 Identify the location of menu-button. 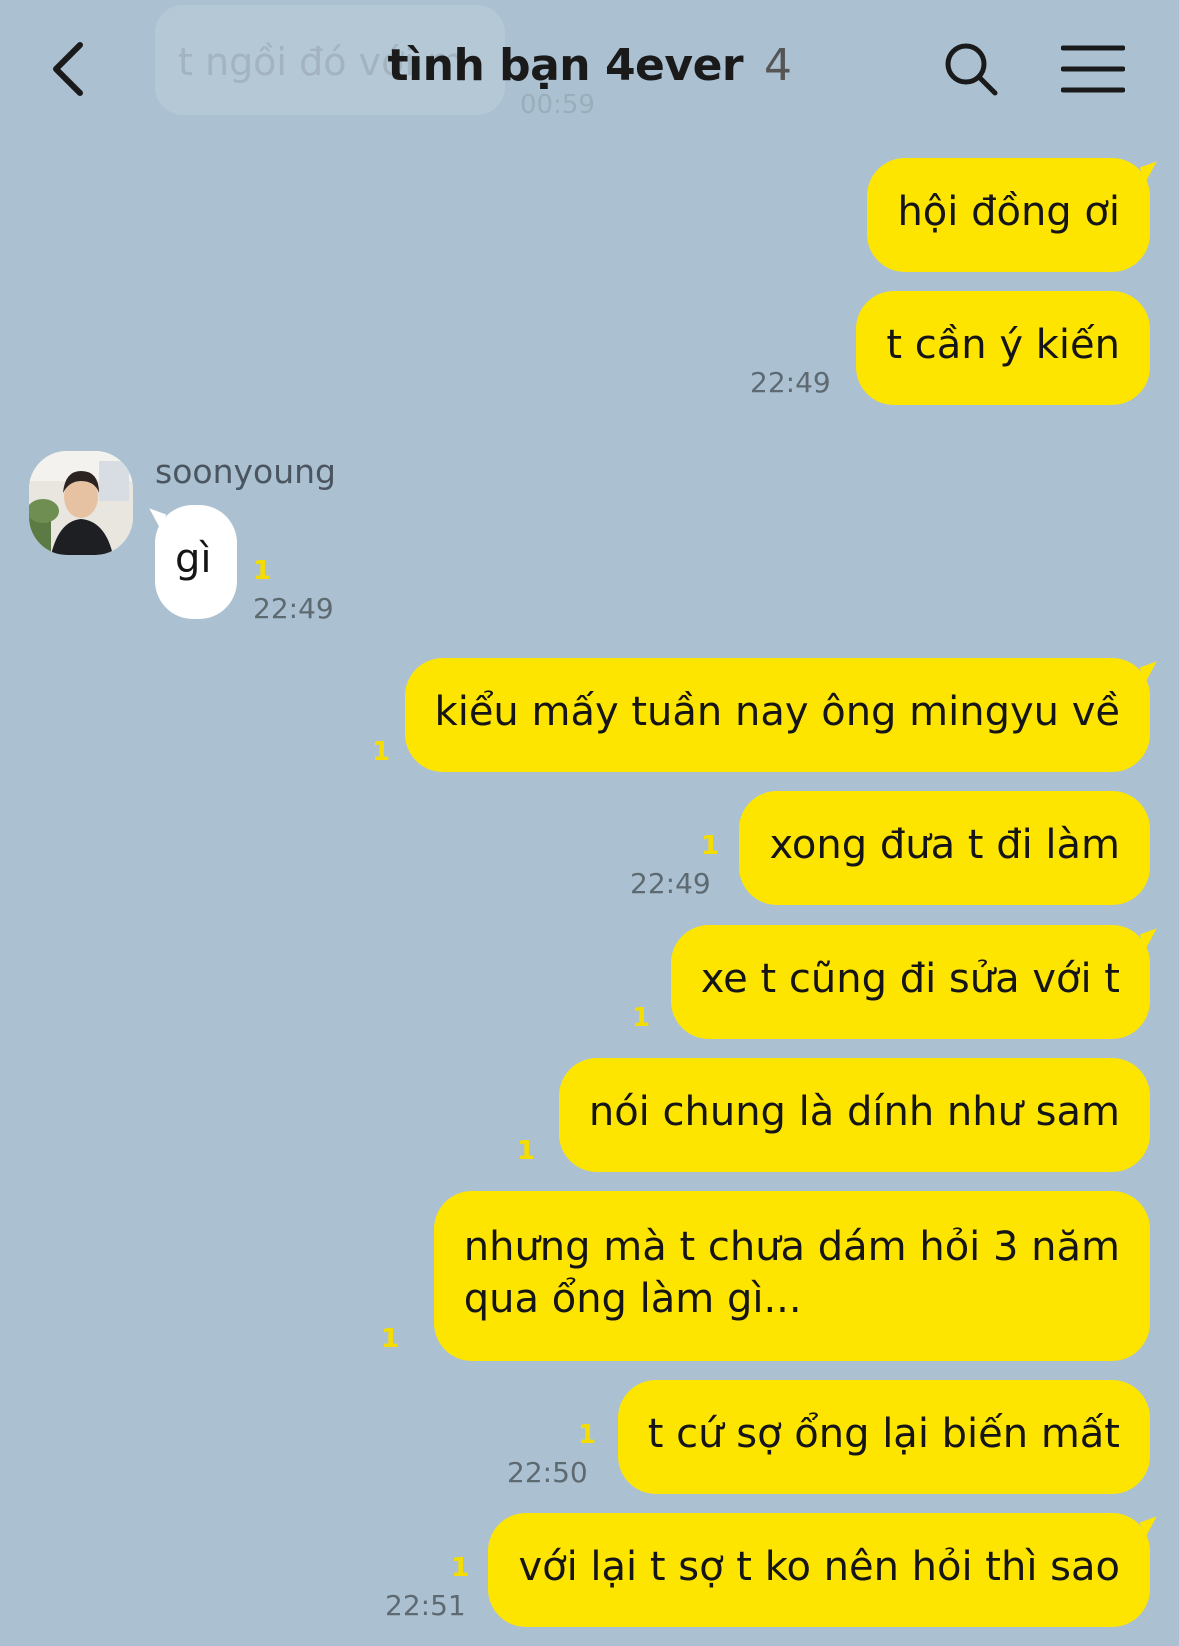
(1093, 69).